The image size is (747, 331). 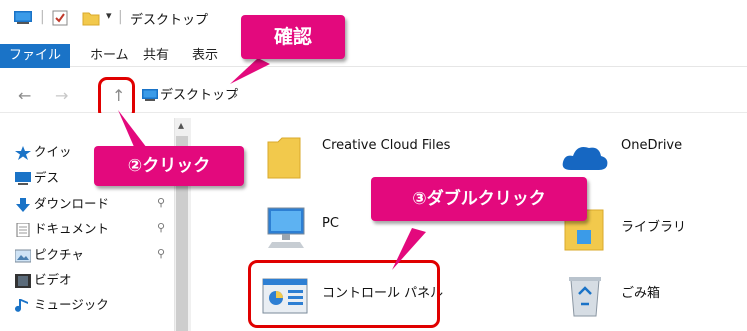 I want to click on callout-click: ②クリック, so click(x=169, y=166).